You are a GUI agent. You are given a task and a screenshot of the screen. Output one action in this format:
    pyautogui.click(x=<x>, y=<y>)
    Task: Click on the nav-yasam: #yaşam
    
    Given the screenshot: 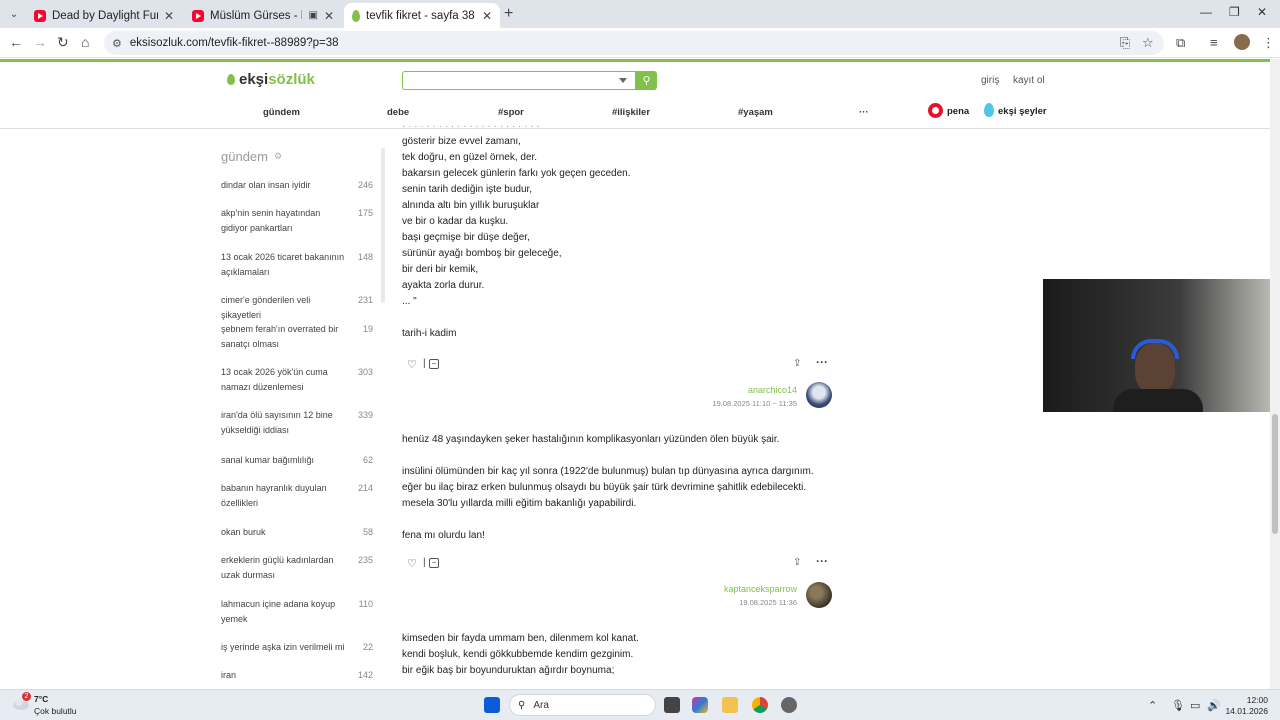 What is the action you would take?
    pyautogui.click(x=755, y=112)
    